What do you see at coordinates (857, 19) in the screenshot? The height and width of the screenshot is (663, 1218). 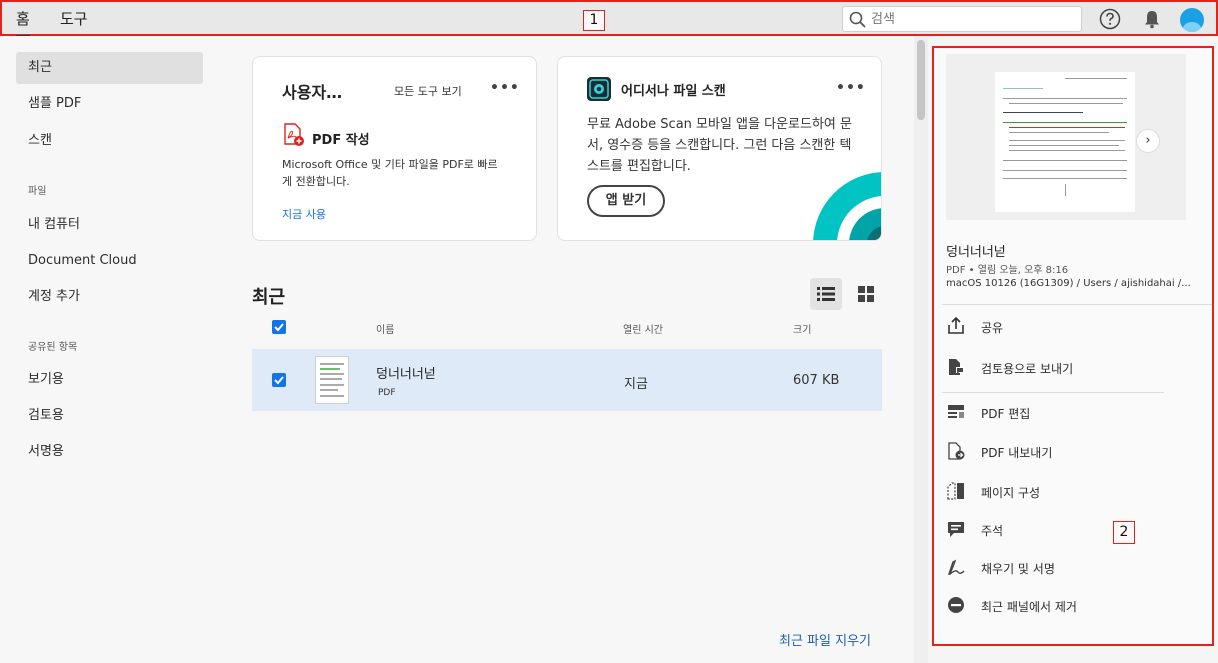 I see `search-icon` at bounding box center [857, 19].